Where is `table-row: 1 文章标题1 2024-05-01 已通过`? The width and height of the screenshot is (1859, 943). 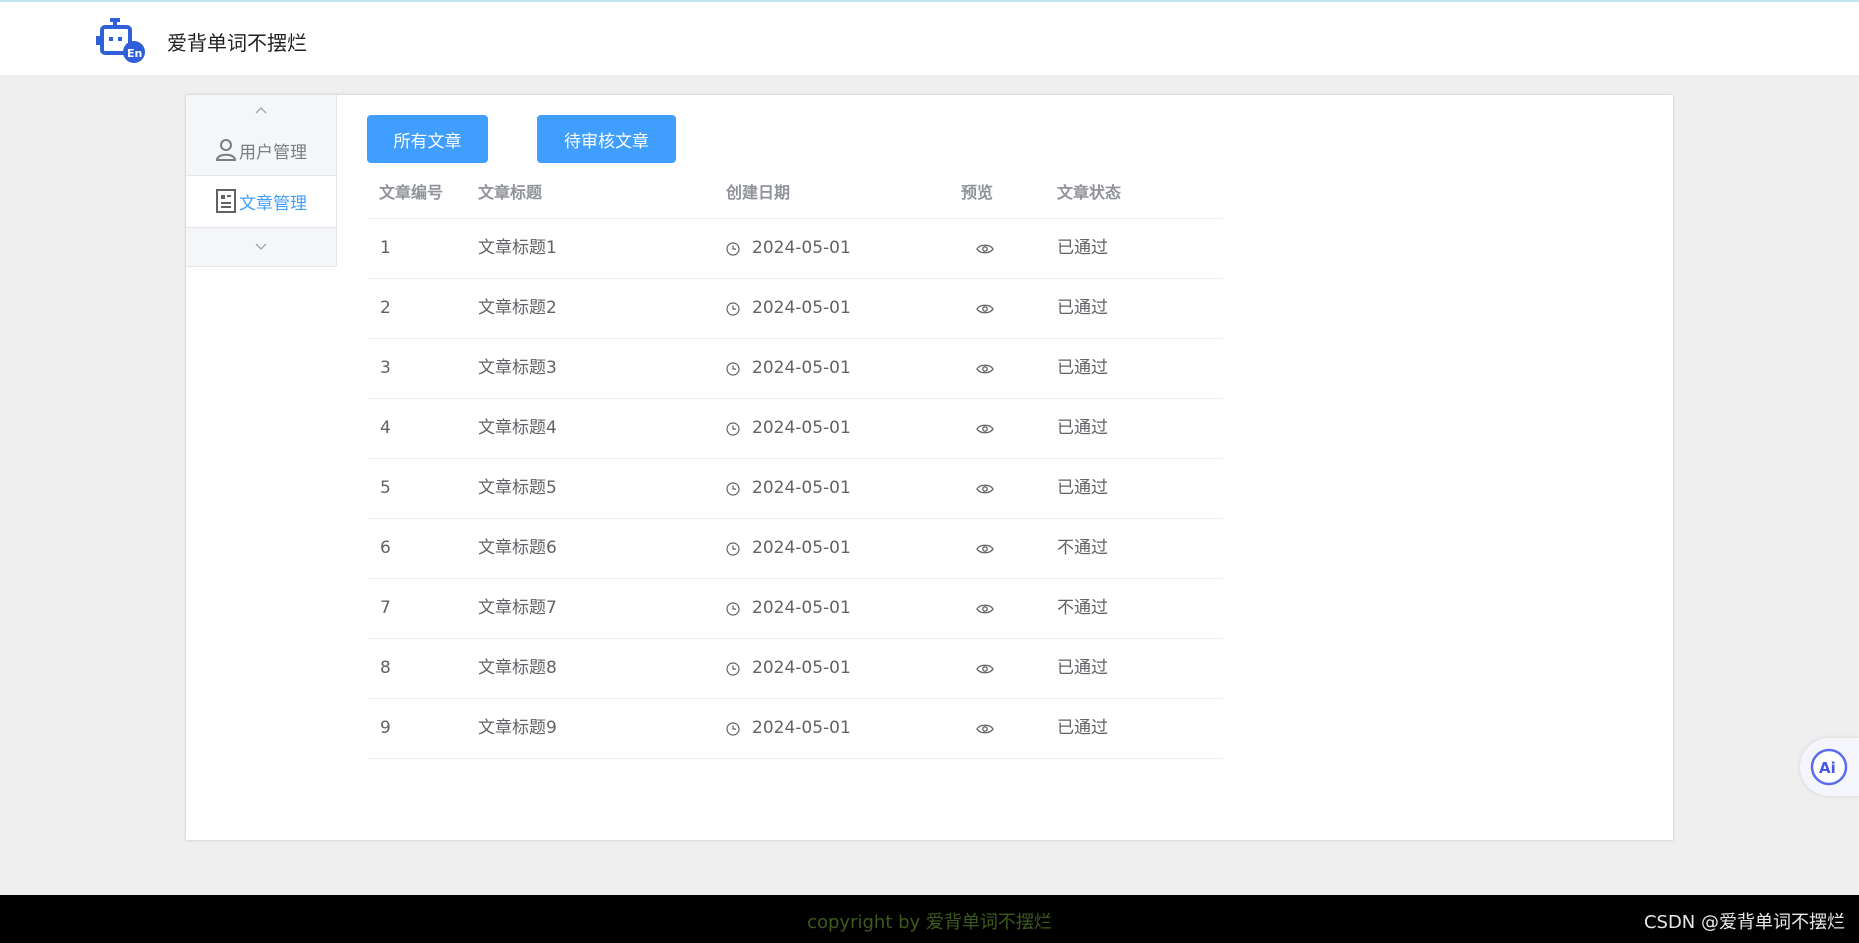
table-row: 1 文章标题1 2024-05-01 已通过 is located at coordinates (795, 249).